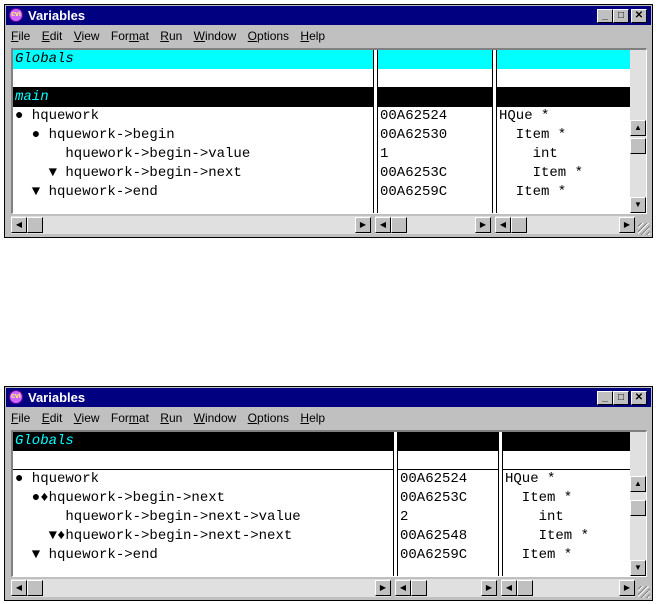 Image resolution: width=658 pixels, height=604 pixels. Describe the element at coordinates (448, 517) in the screenshot. I see `variable-row-cell: 2` at that location.